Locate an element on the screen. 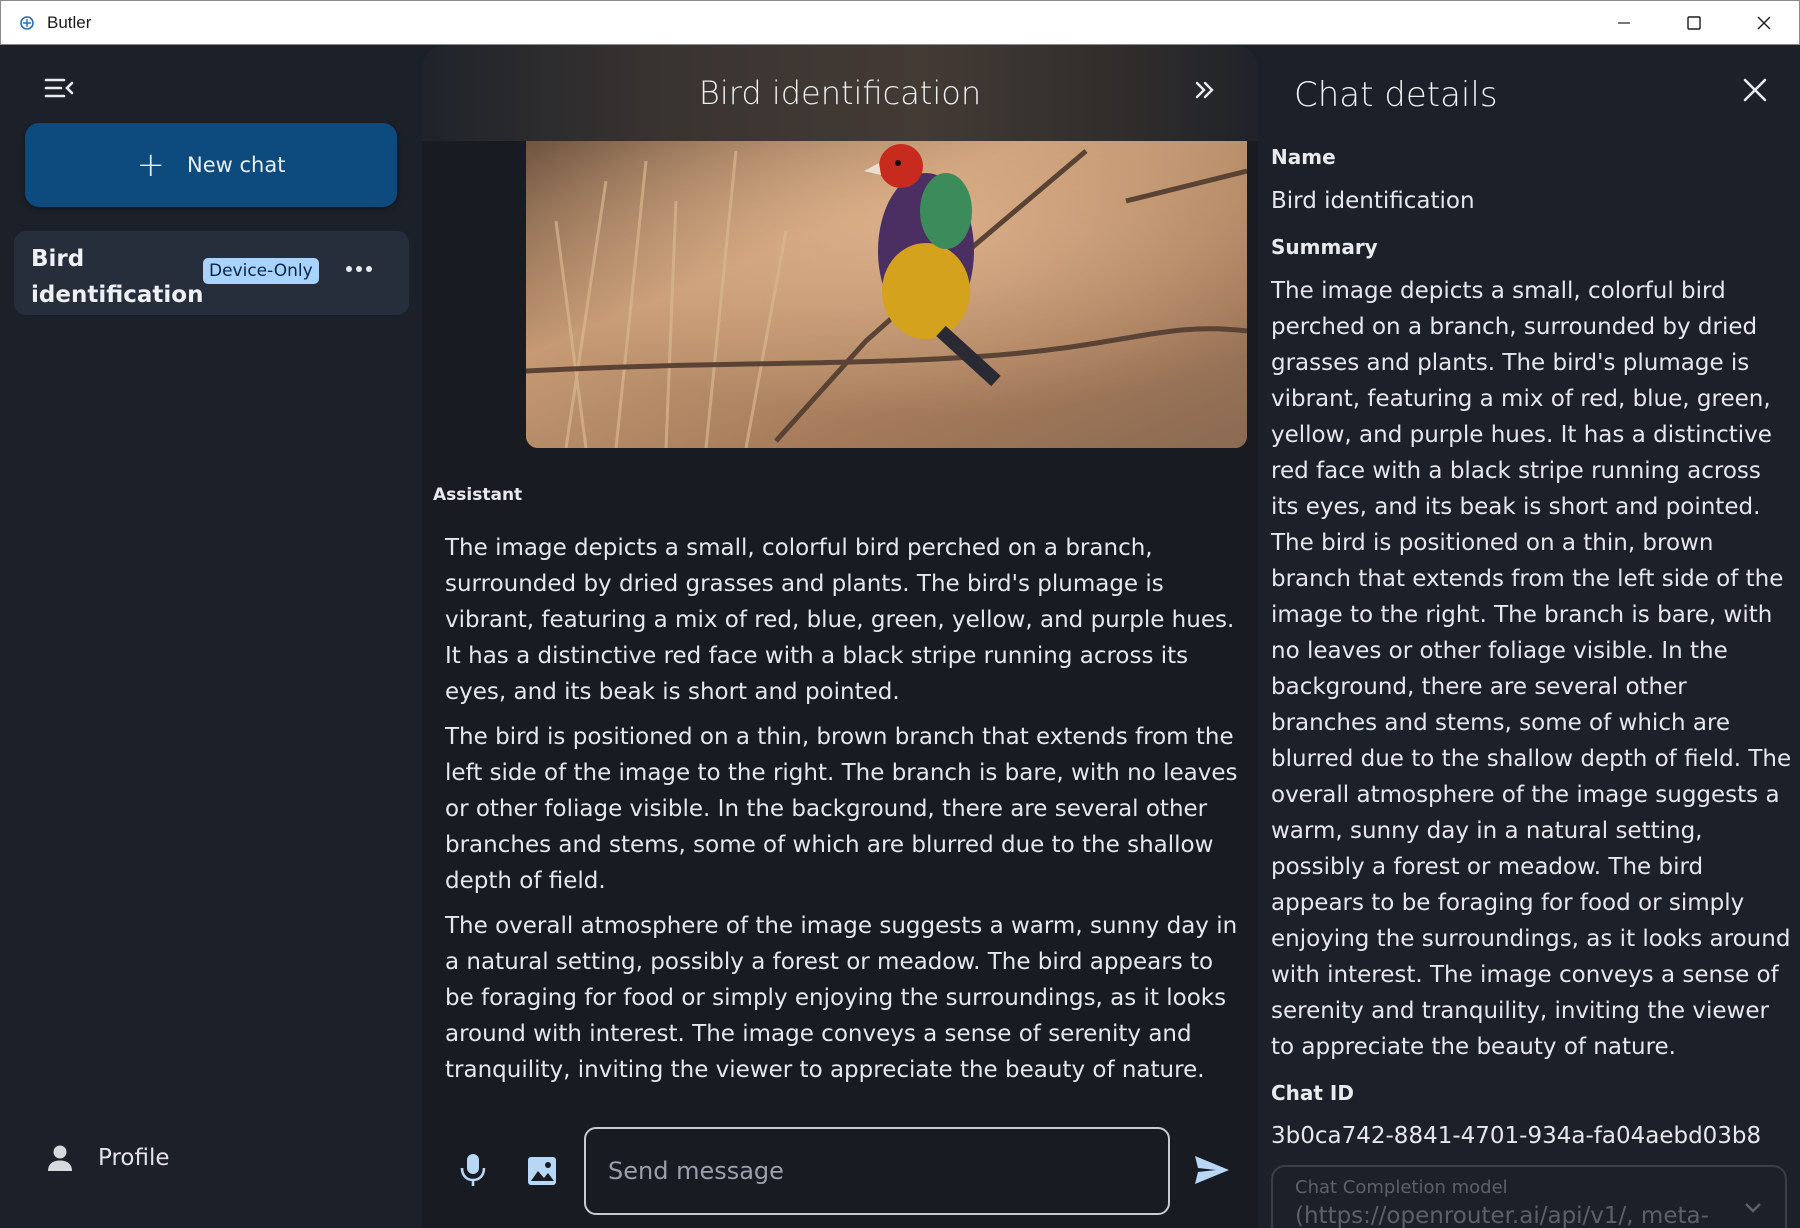 The image size is (1800, 1228). chat-item-title: Bird identification is located at coordinates (117, 277).